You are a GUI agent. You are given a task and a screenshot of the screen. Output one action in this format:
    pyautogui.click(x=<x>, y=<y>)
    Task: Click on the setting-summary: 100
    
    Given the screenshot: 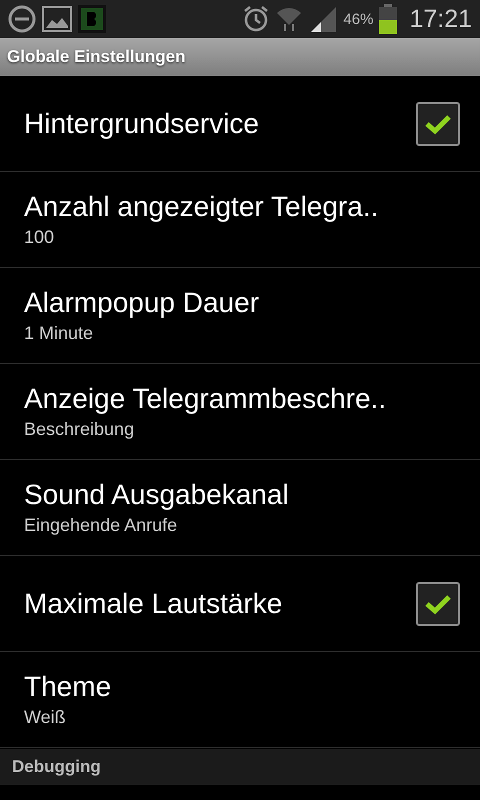 What is the action you would take?
    pyautogui.click(x=40, y=237)
    